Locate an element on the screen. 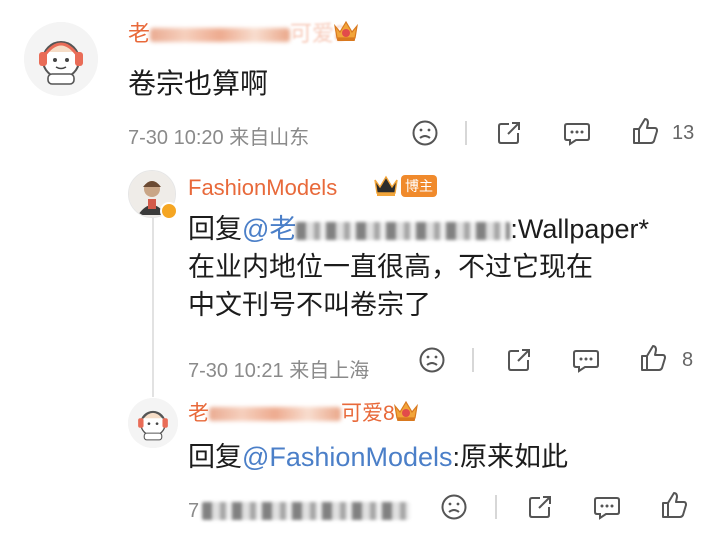  mention-tail: :Wallpaper* is located at coordinates (579, 229).